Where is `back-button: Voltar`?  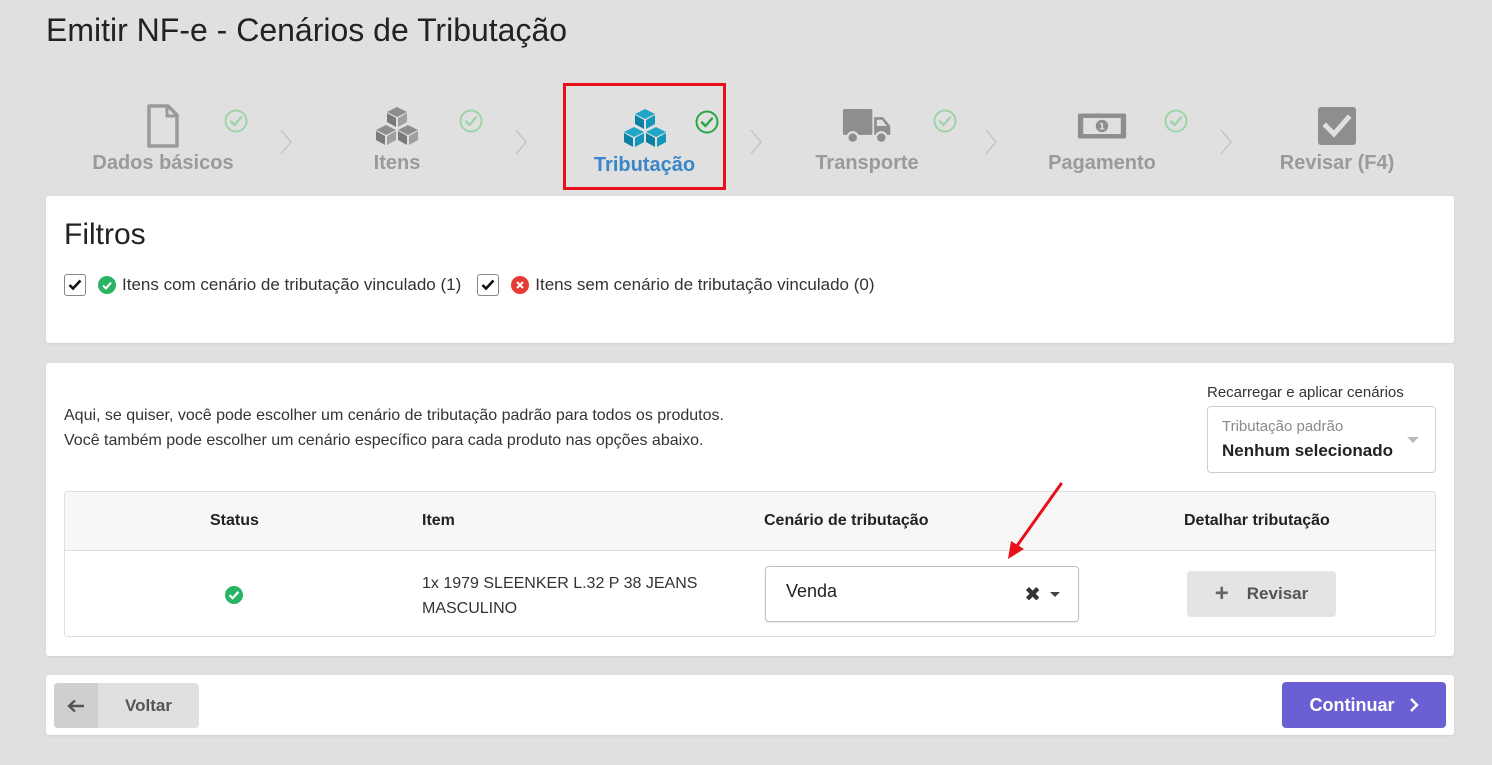
back-button: Voltar is located at coordinates (126, 705).